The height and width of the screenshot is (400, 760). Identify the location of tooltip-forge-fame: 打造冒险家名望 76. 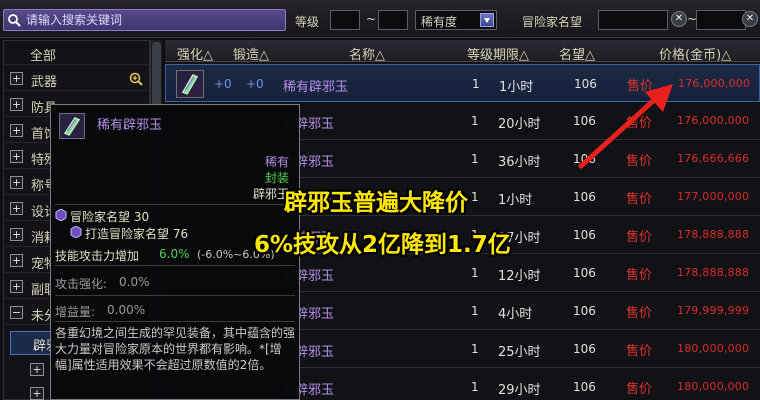
(137, 234).